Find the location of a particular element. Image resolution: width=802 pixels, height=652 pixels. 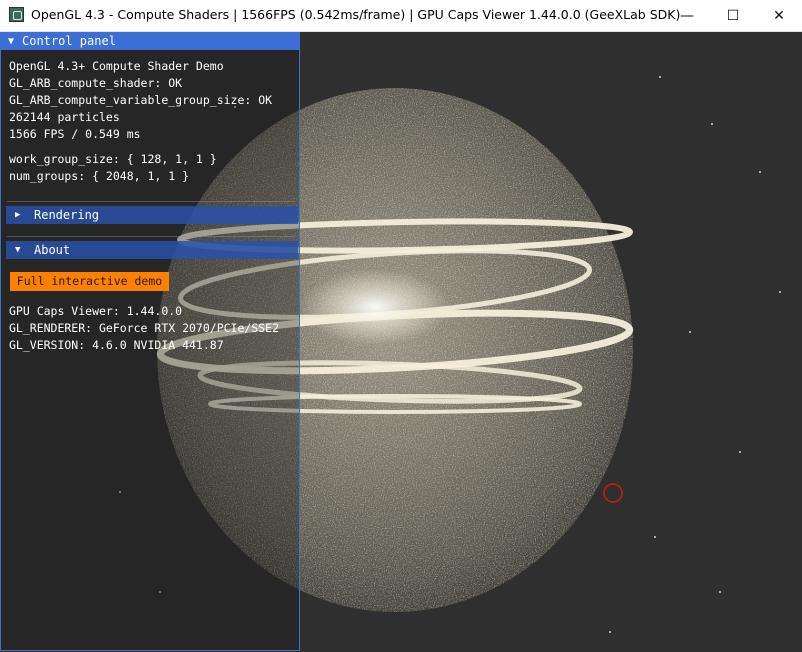

about-gl-renderer: GL_RENDERER: GeForce RTX 2070/PCIe/SSE2 is located at coordinates (144, 328).